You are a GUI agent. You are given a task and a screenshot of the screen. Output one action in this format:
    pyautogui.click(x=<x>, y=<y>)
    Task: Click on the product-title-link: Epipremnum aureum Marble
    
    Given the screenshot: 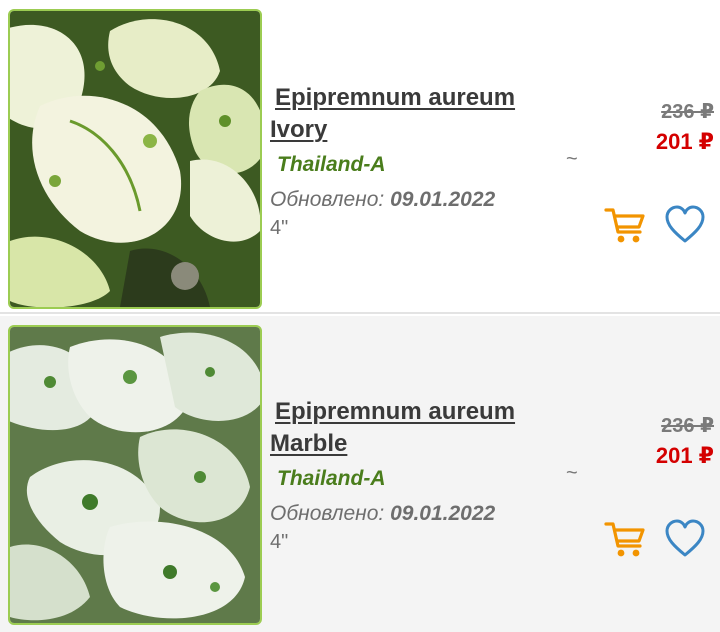 What is the action you would take?
    pyautogui.click(x=420, y=428)
    